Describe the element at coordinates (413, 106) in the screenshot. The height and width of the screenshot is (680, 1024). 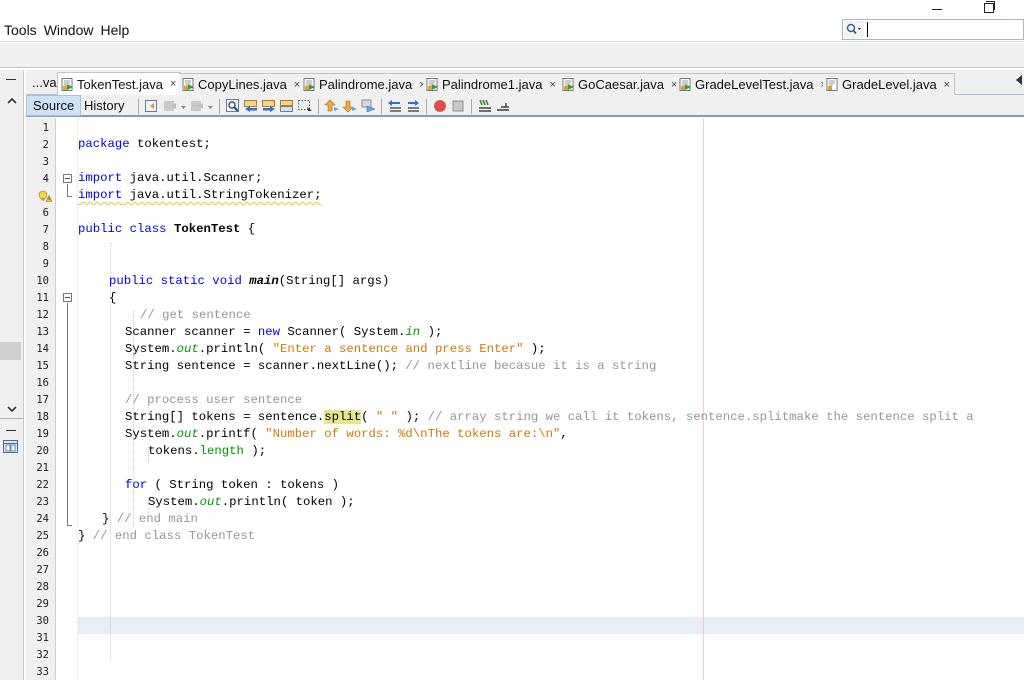
I see `shift-right-icon` at that location.